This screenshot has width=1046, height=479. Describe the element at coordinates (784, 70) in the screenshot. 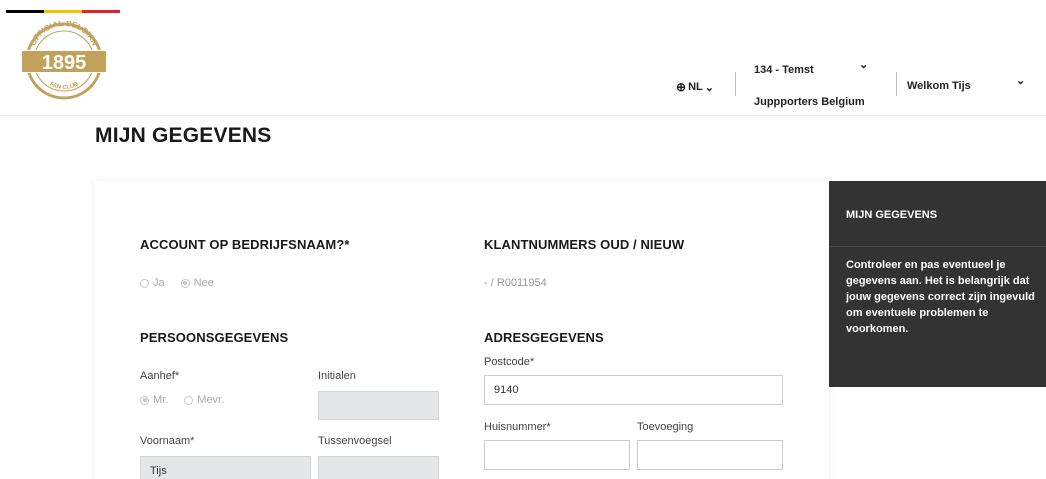

I see `club-selector-name: 134 - Temst` at that location.